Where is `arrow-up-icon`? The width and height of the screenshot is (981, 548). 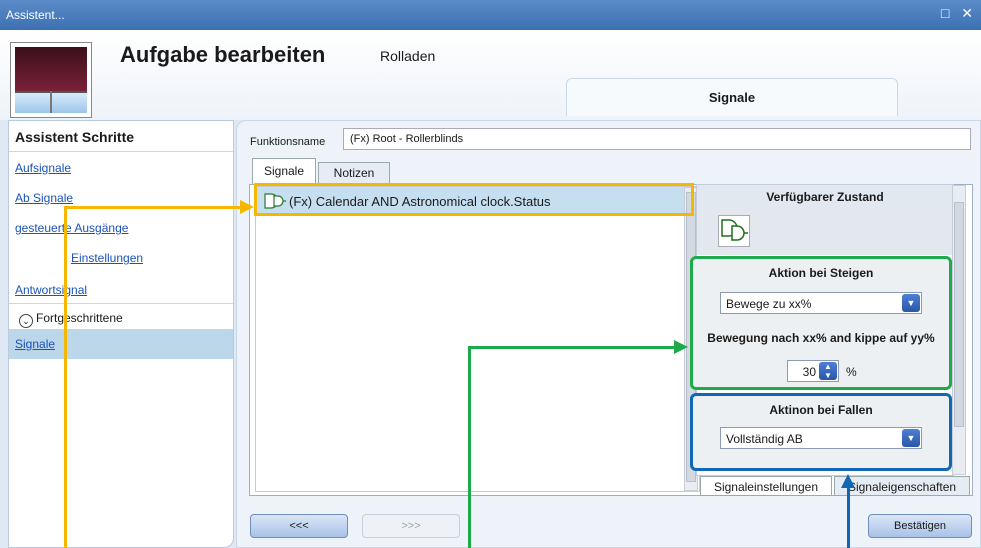 arrow-up-icon is located at coordinates (848, 481).